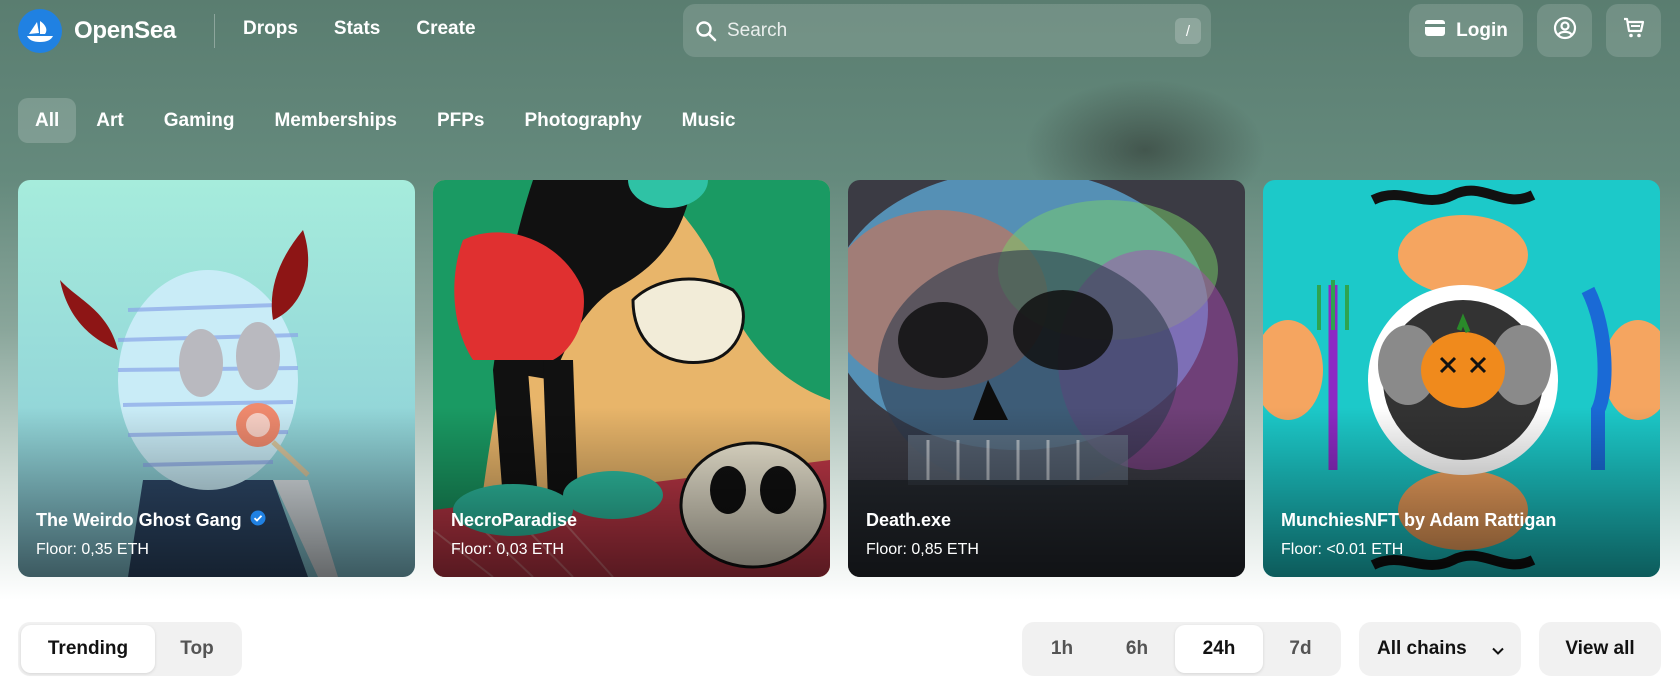 This screenshot has height=694, width=1680. Describe the element at coordinates (1219, 649) in the screenshot. I see `time-range-24h: 24h` at that location.